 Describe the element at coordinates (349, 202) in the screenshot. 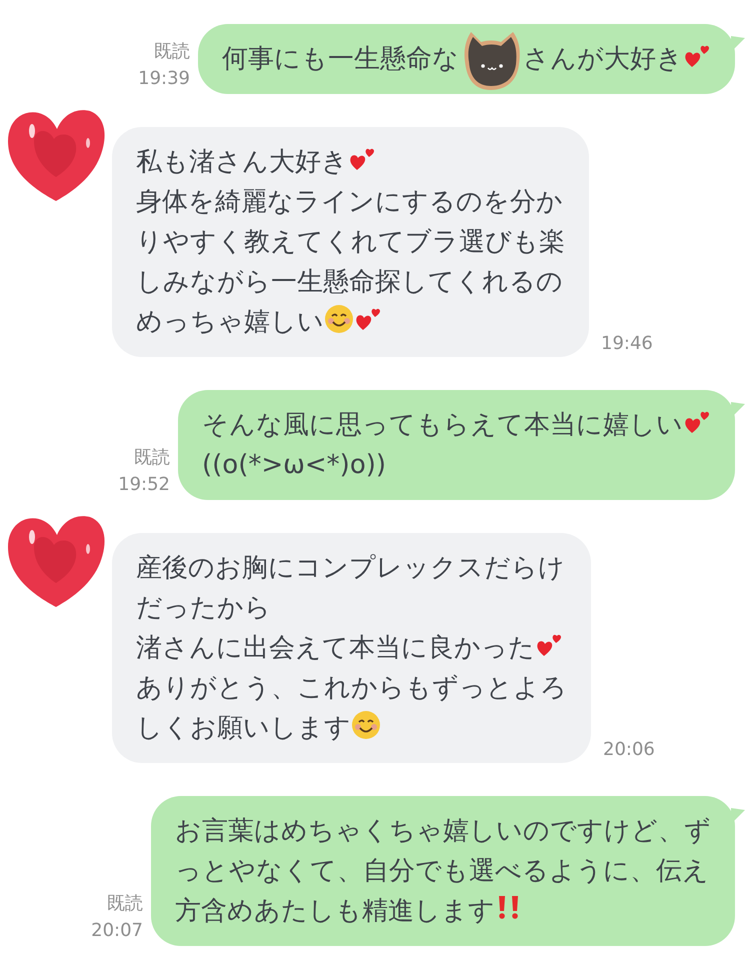

I see `message-text: 身体を綺麗なラインにするのを分か` at that location.